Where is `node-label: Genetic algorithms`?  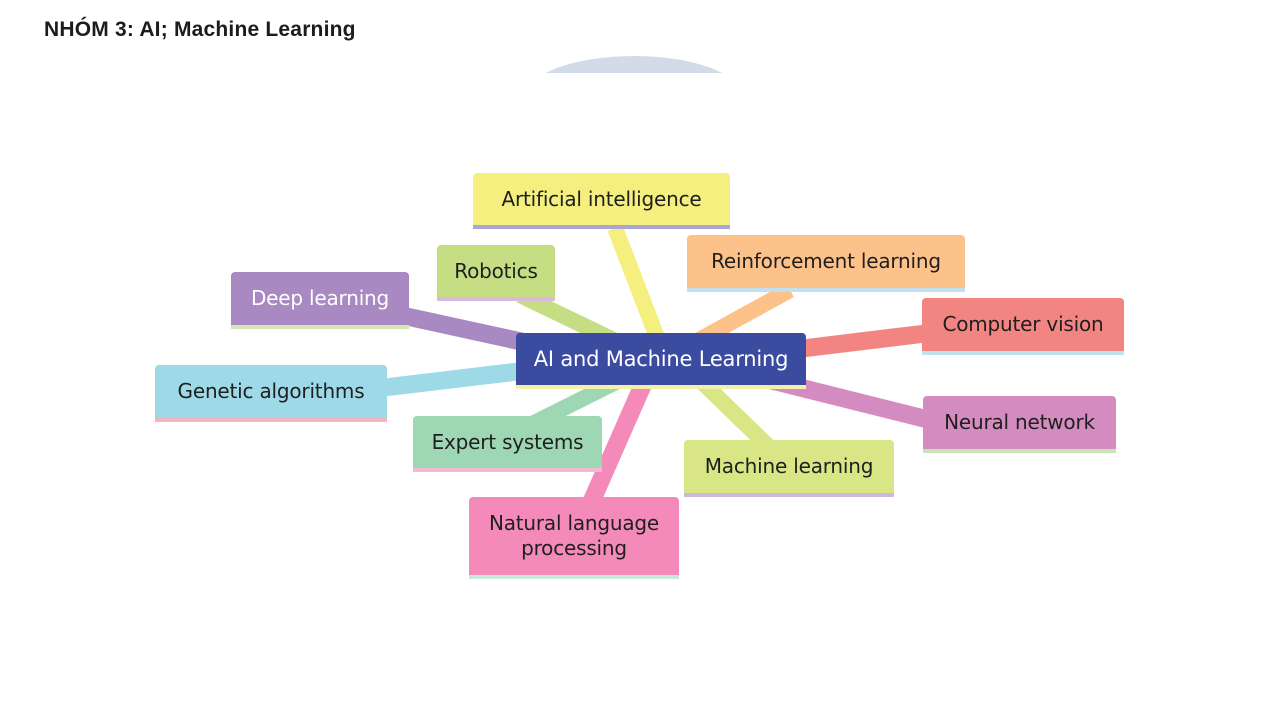
node-label: Genetic algorithms is located at coordinates (271, 391).